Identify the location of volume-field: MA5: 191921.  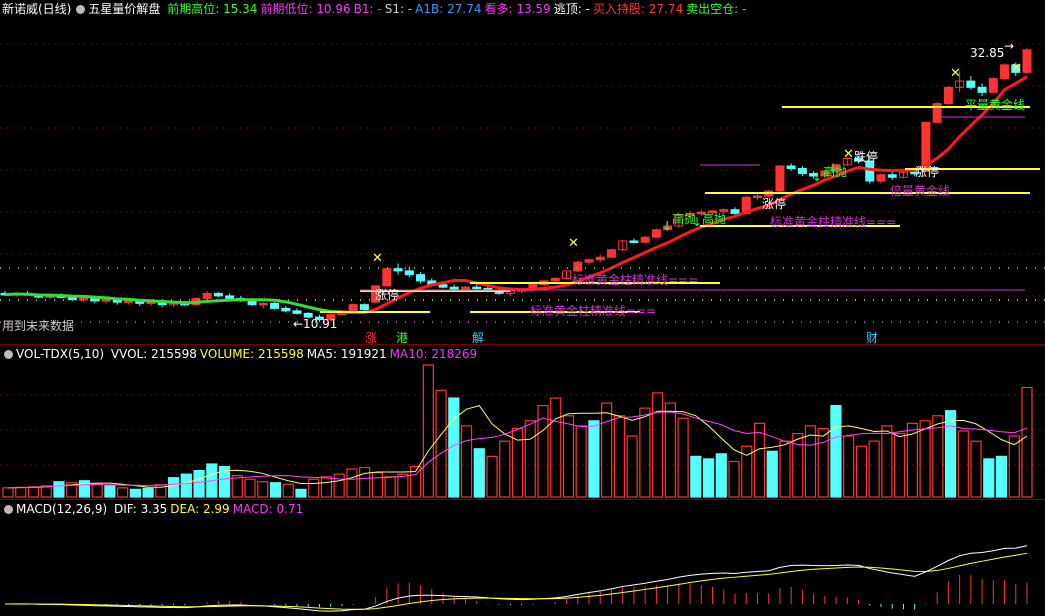
(346, 354).